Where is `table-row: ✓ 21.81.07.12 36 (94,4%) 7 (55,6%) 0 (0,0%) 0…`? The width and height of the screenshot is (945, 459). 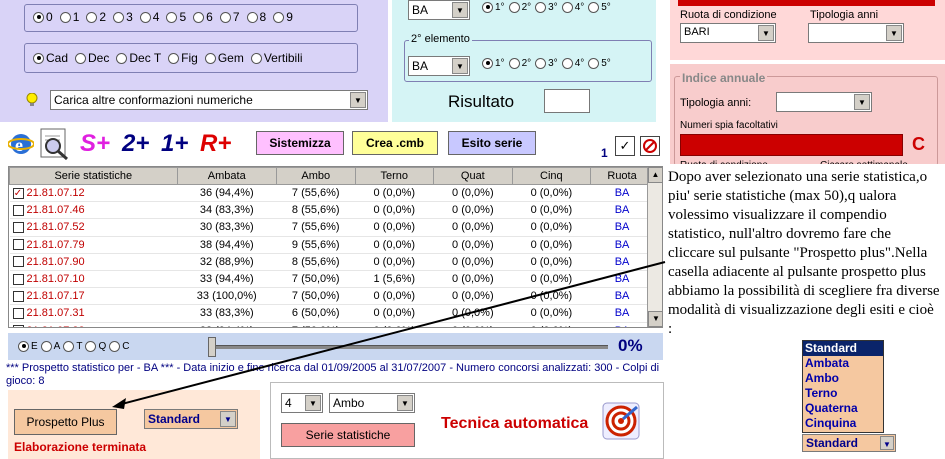
table-row: ✓ 21.81.07.12 36 (94,4%) 7 (55,6%) 0 (0,0%) 0… is located at coordinates (331, 193).